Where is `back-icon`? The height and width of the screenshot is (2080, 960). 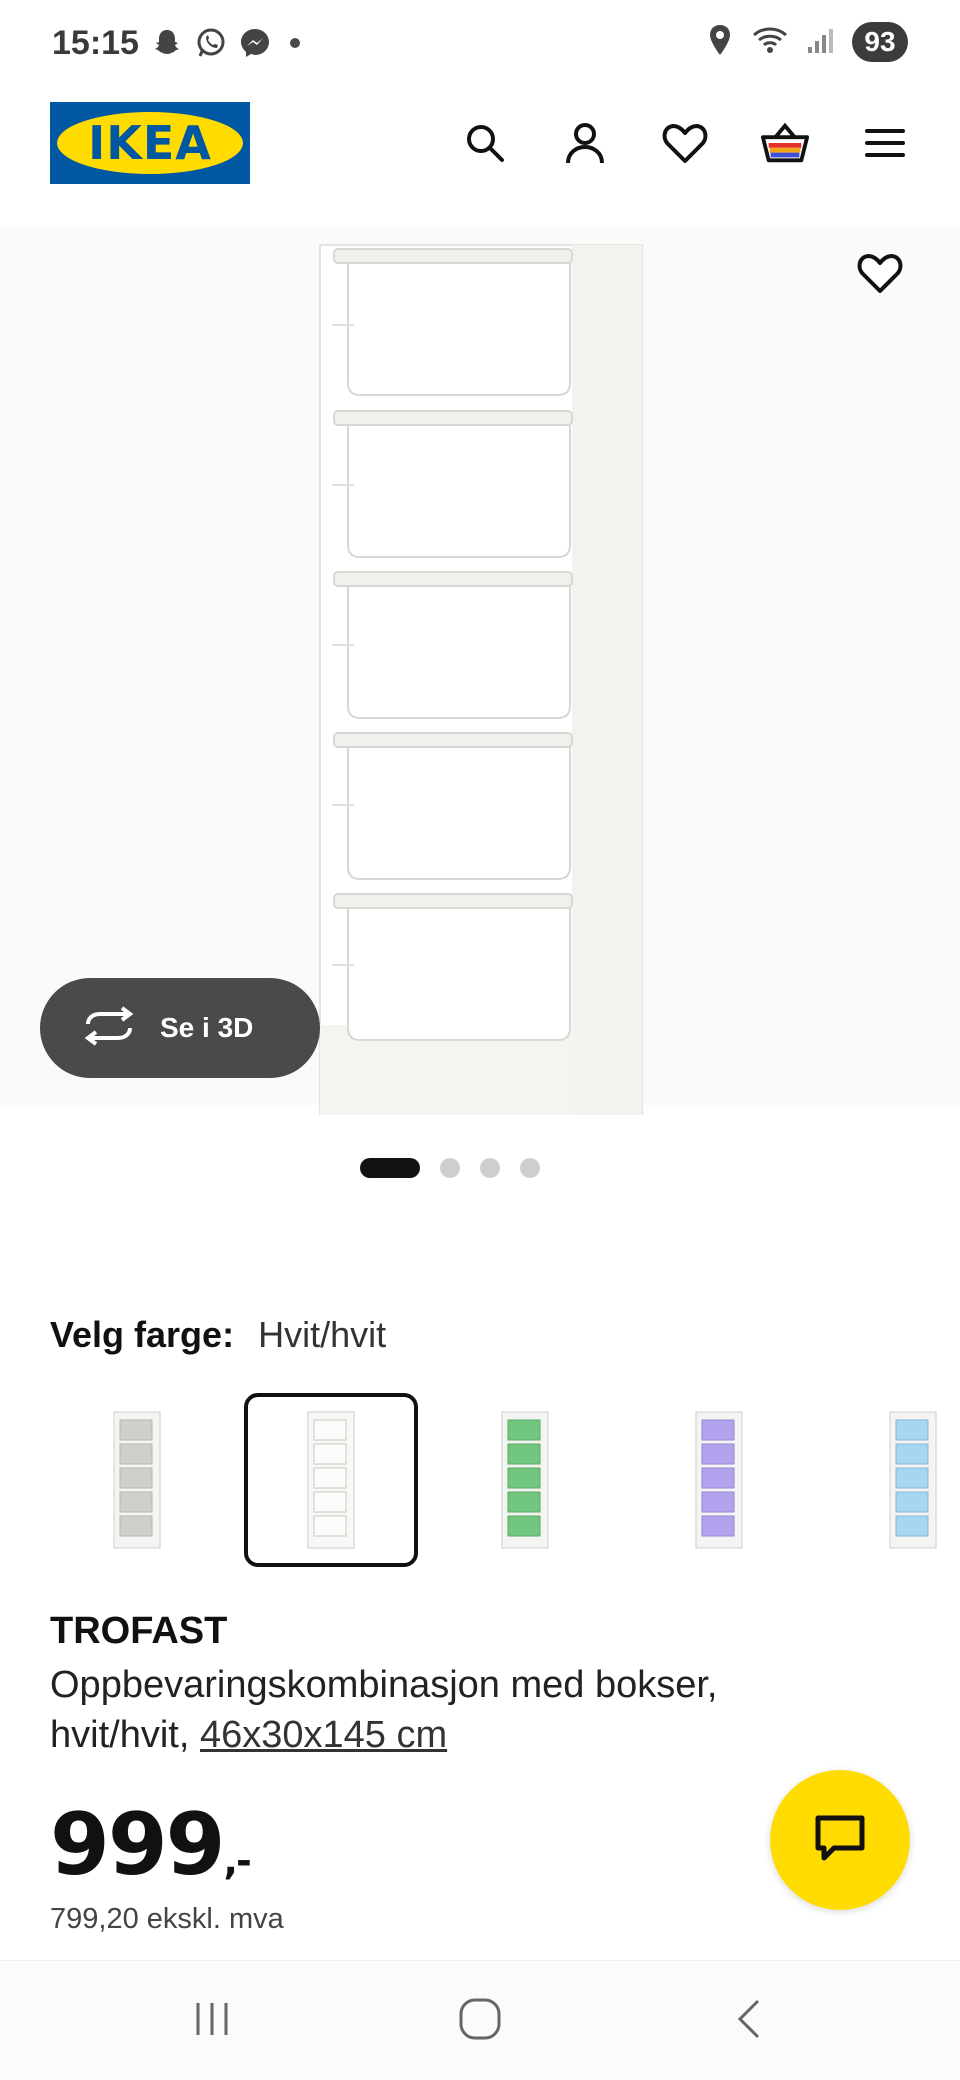
back-icon is located at coordinates (750, 2021).